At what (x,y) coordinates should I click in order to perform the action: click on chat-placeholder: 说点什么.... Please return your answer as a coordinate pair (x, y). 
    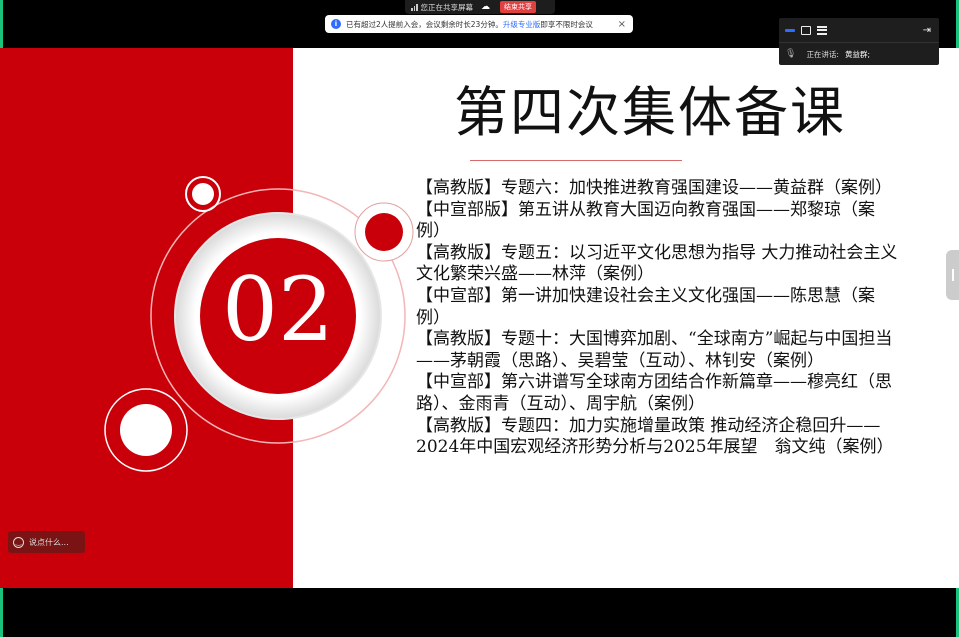
    Looking at the image, I should click on (49, 542).